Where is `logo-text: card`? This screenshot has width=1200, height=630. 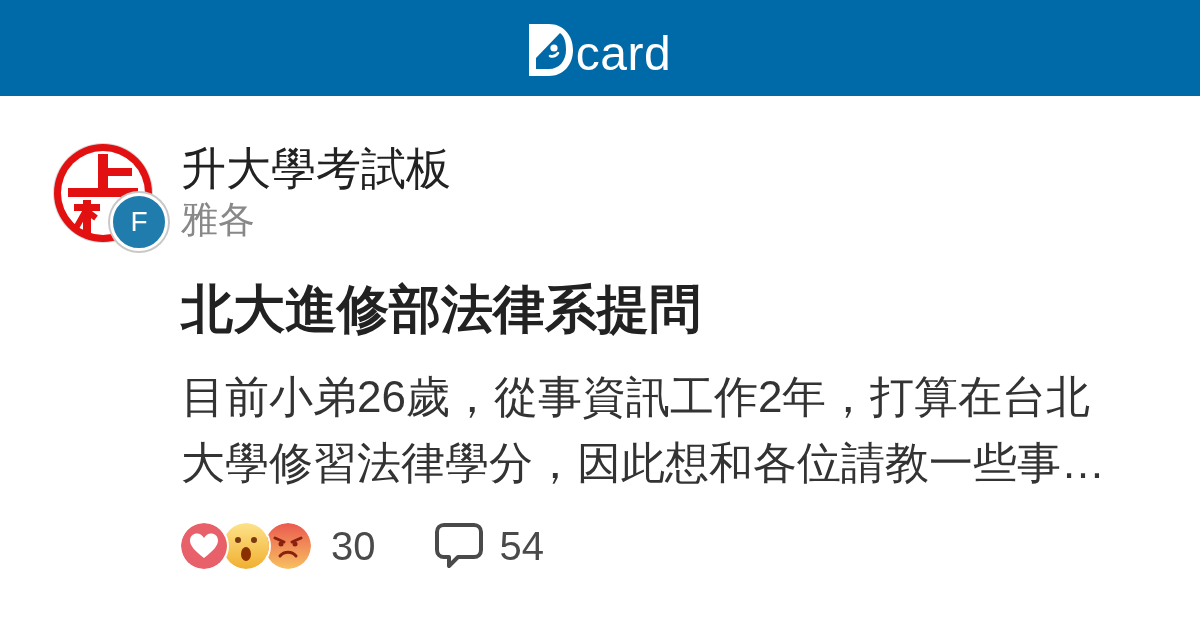
logo-text: card is located at coordinates (623, 54).